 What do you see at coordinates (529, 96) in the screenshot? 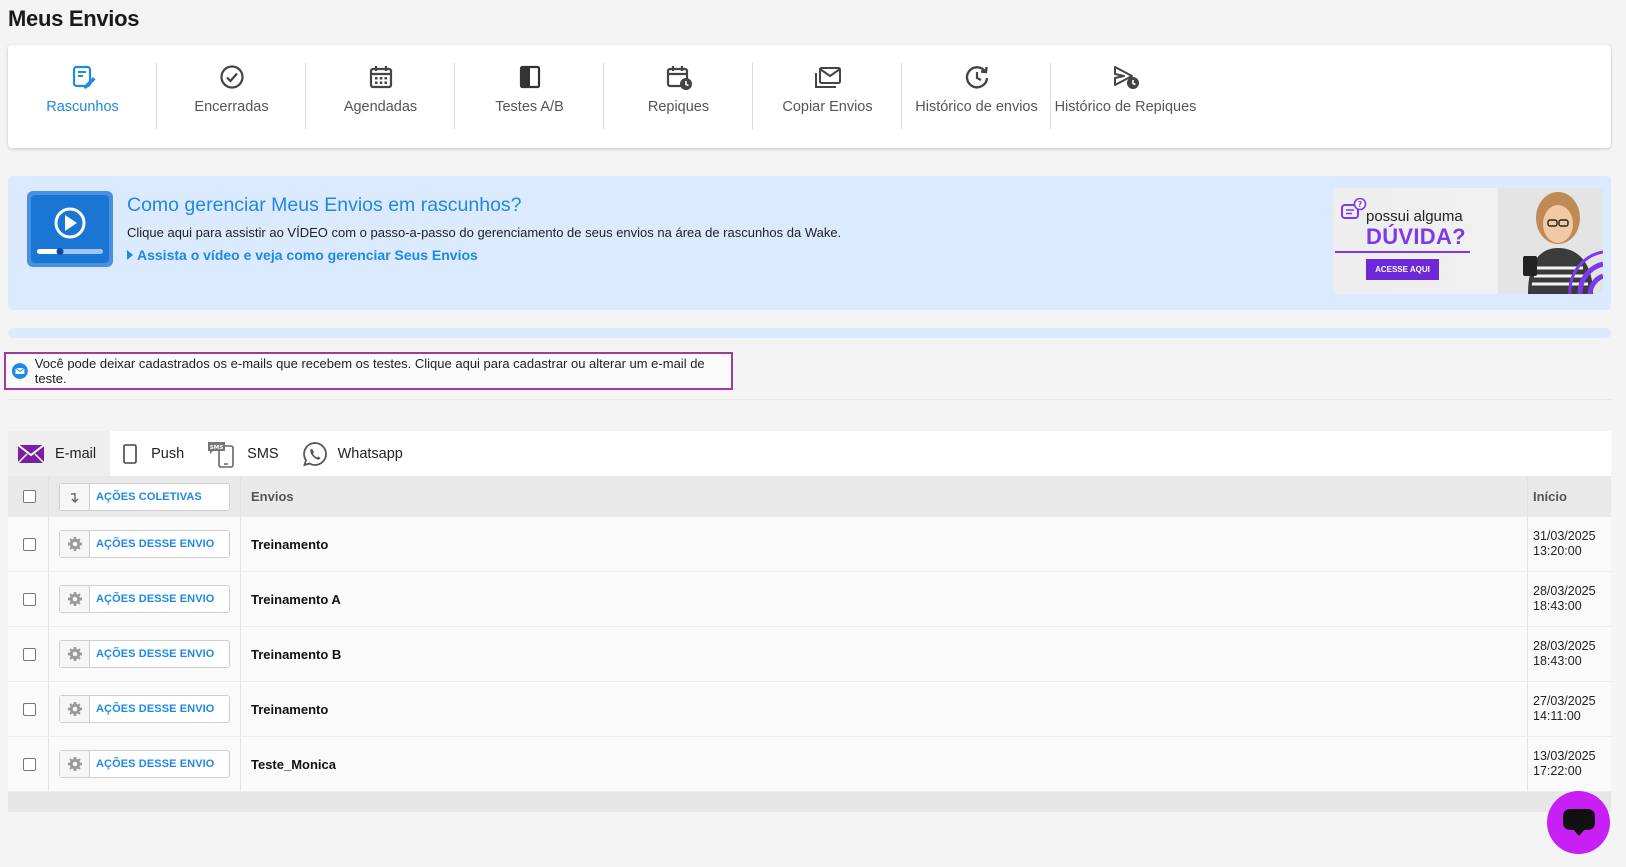
I see `nav-testes-ab: Testes A/B` at bounding box center [529, 96].